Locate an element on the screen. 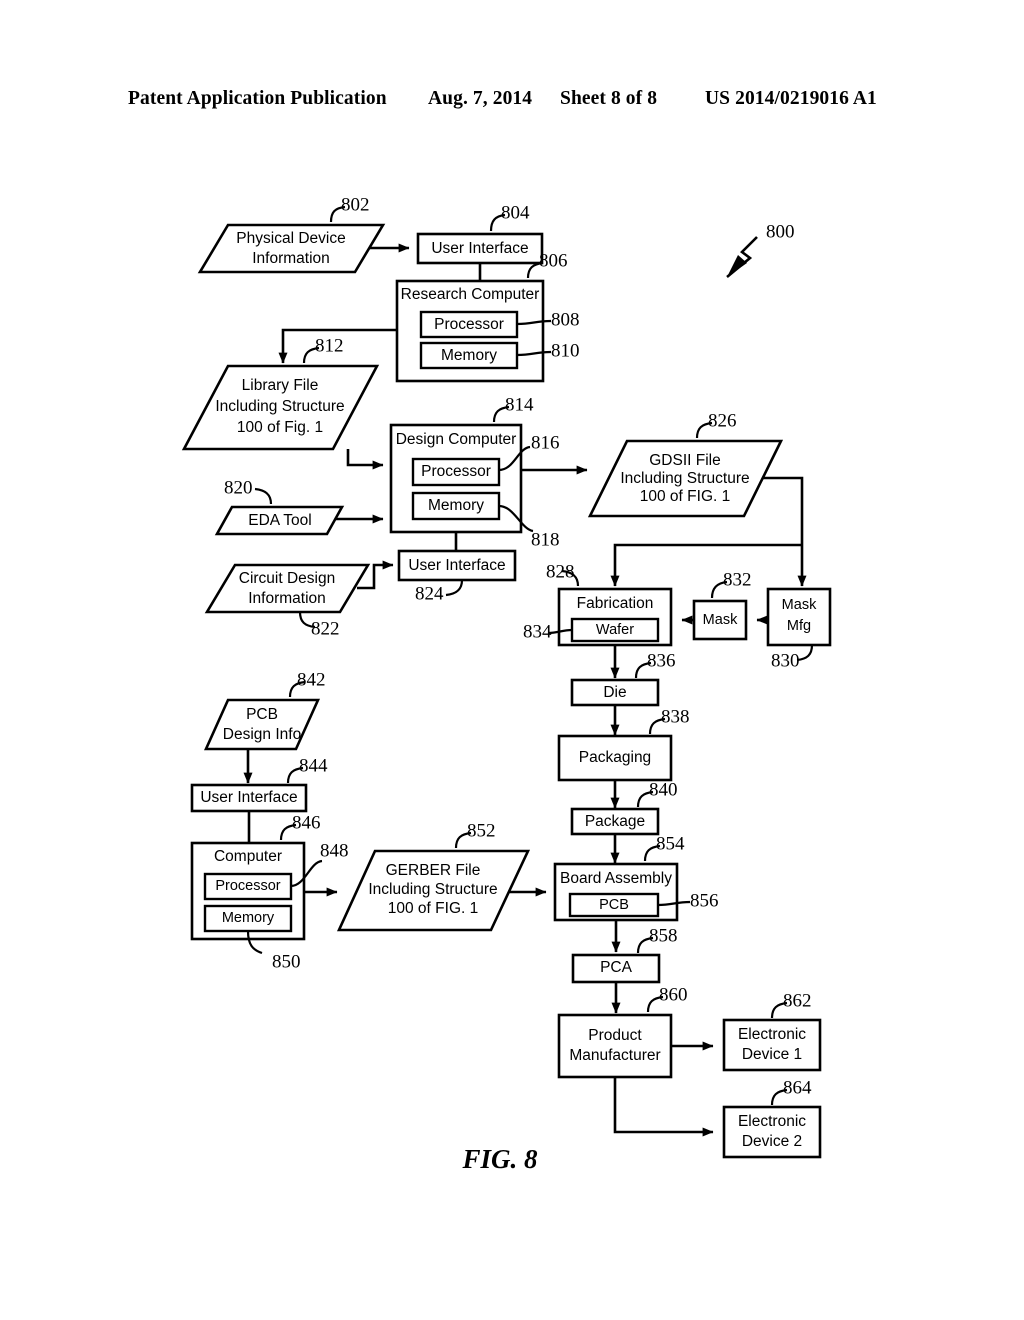 The height and width of the screenshot is (1320, 1024). node-fabrication: Fabrication Wafer is located at coordinates (615, 617).